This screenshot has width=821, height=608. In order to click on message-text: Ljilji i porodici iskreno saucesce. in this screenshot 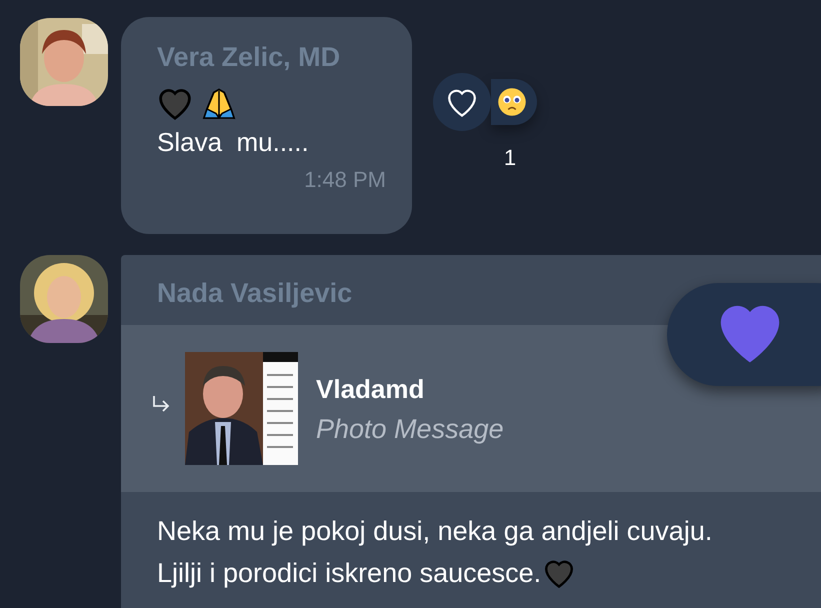, I will do `click(349, 573)`.